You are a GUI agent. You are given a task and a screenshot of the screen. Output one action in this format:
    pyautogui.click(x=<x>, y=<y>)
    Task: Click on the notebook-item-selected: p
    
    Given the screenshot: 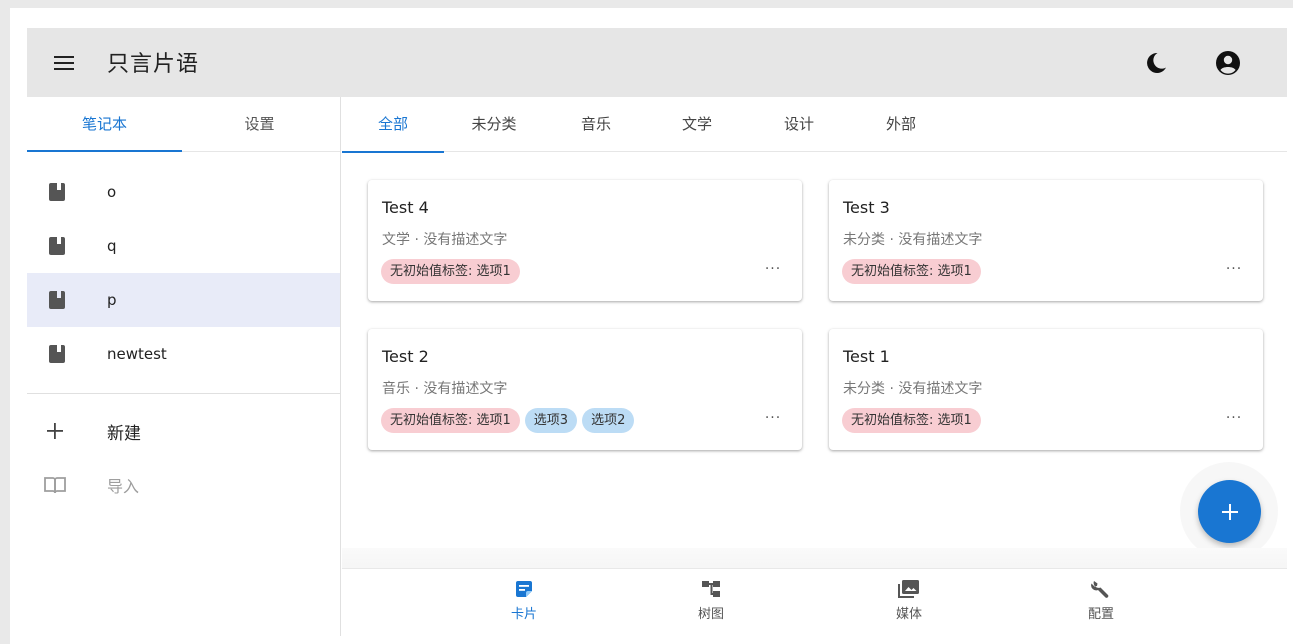 What is the action you would take?
    pyautogui.click(x=183, y=300)
    